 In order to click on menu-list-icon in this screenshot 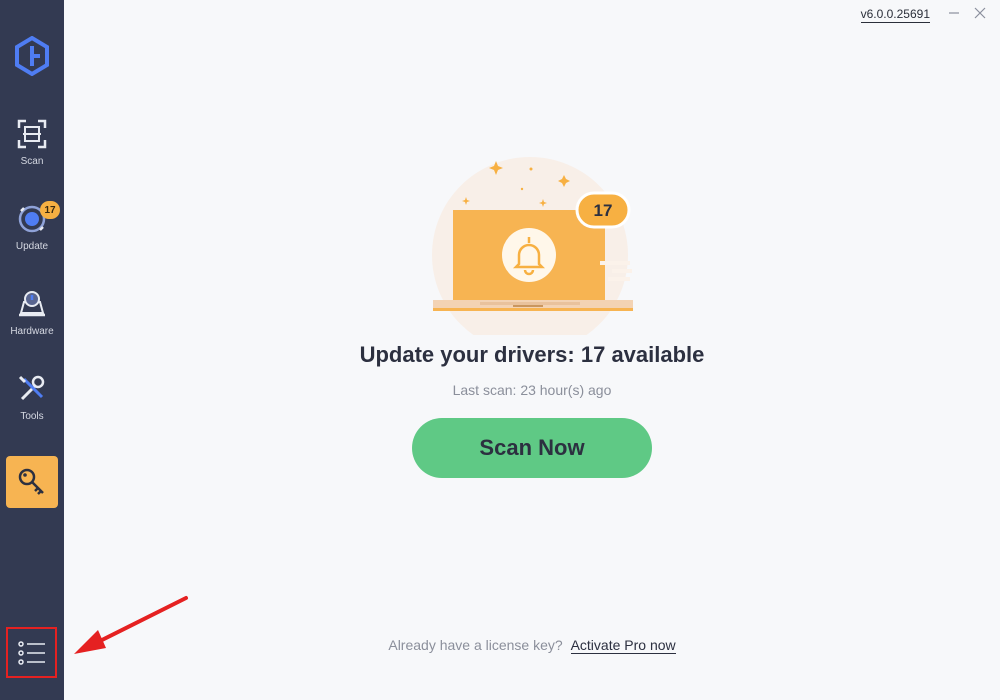, I will do `click(31, 652)`.